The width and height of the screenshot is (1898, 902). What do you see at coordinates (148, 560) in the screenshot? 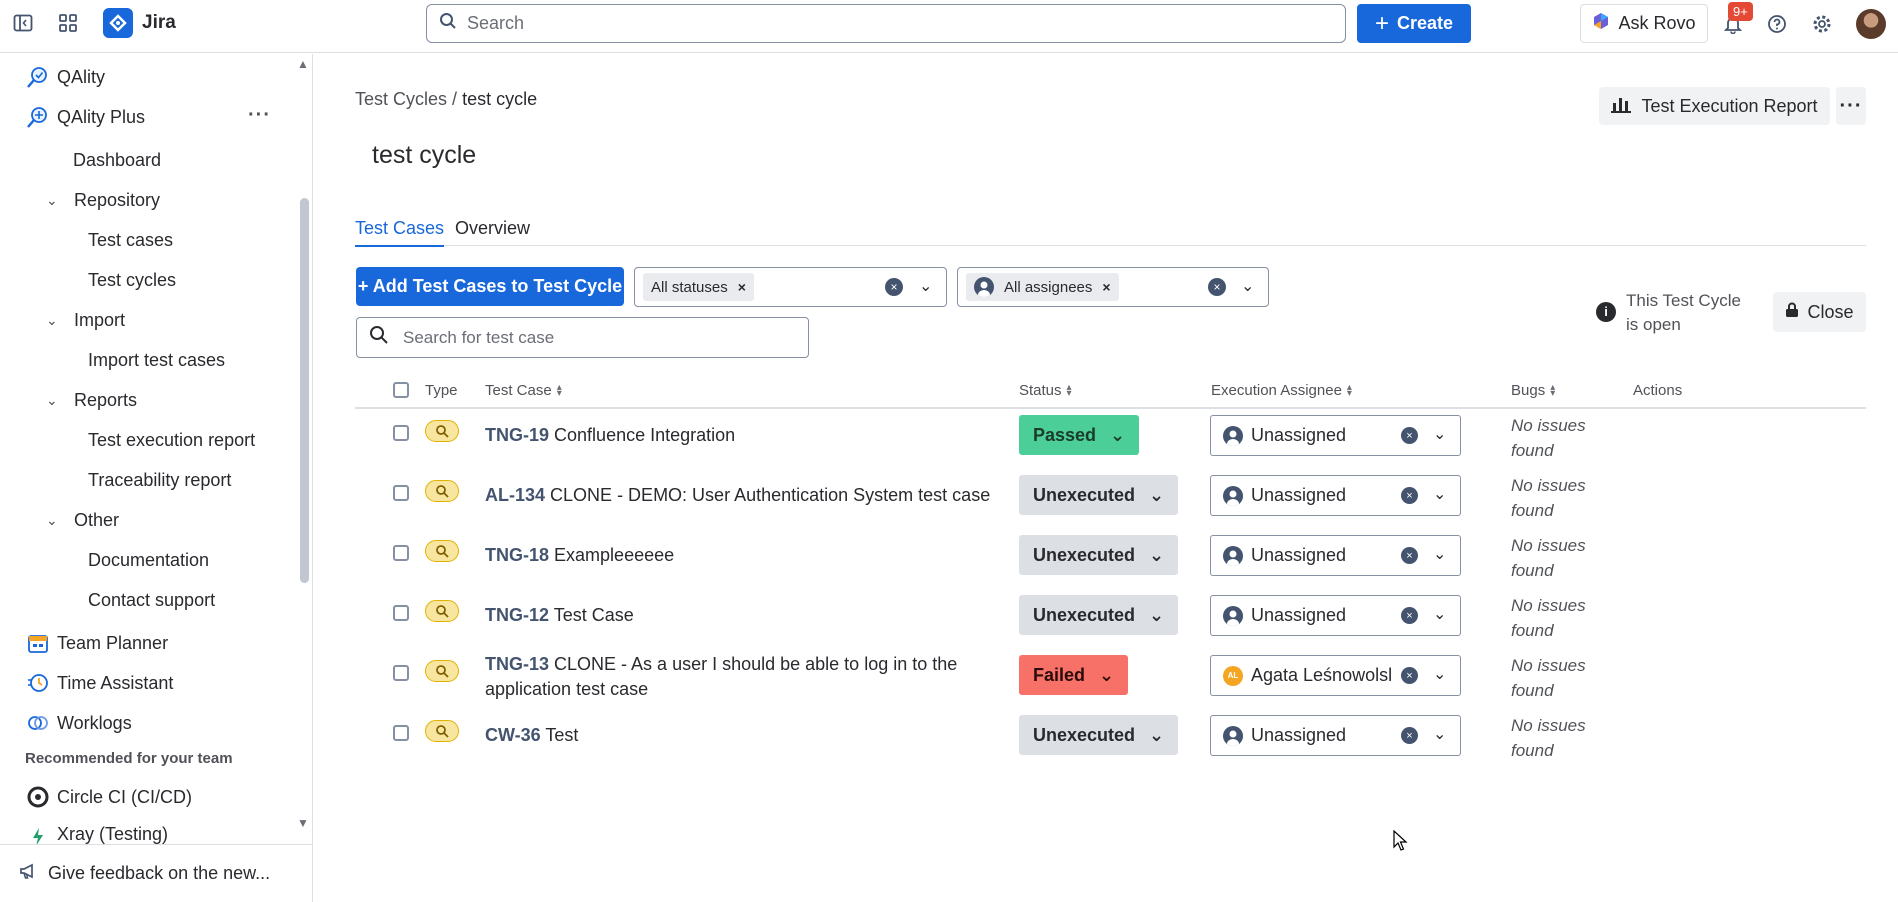
I see `sidebar-item-documentation: Documentation` at bounding box center [148, 560].